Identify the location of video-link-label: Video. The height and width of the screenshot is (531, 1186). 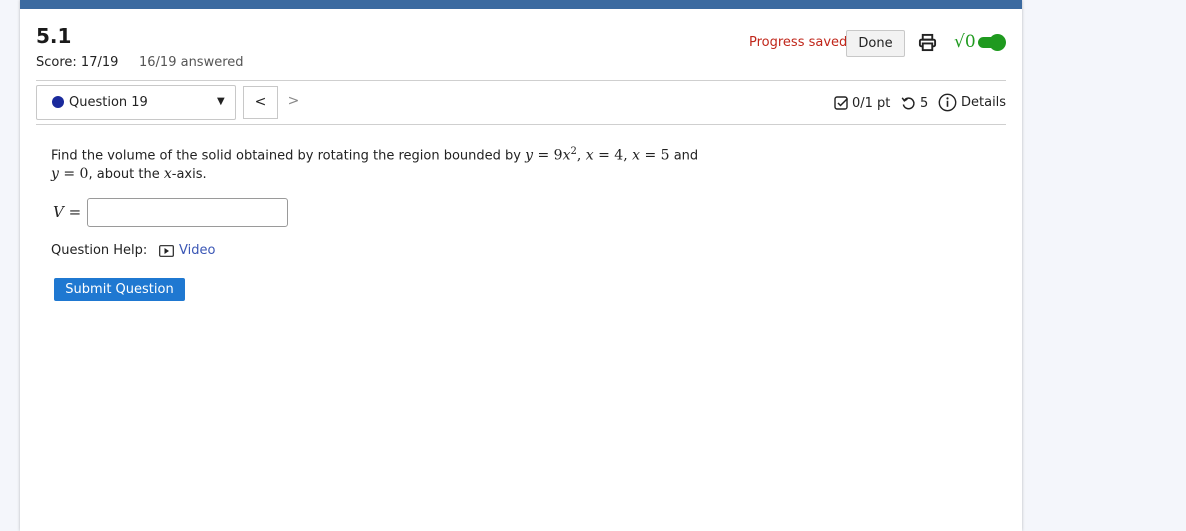
(197, 250).